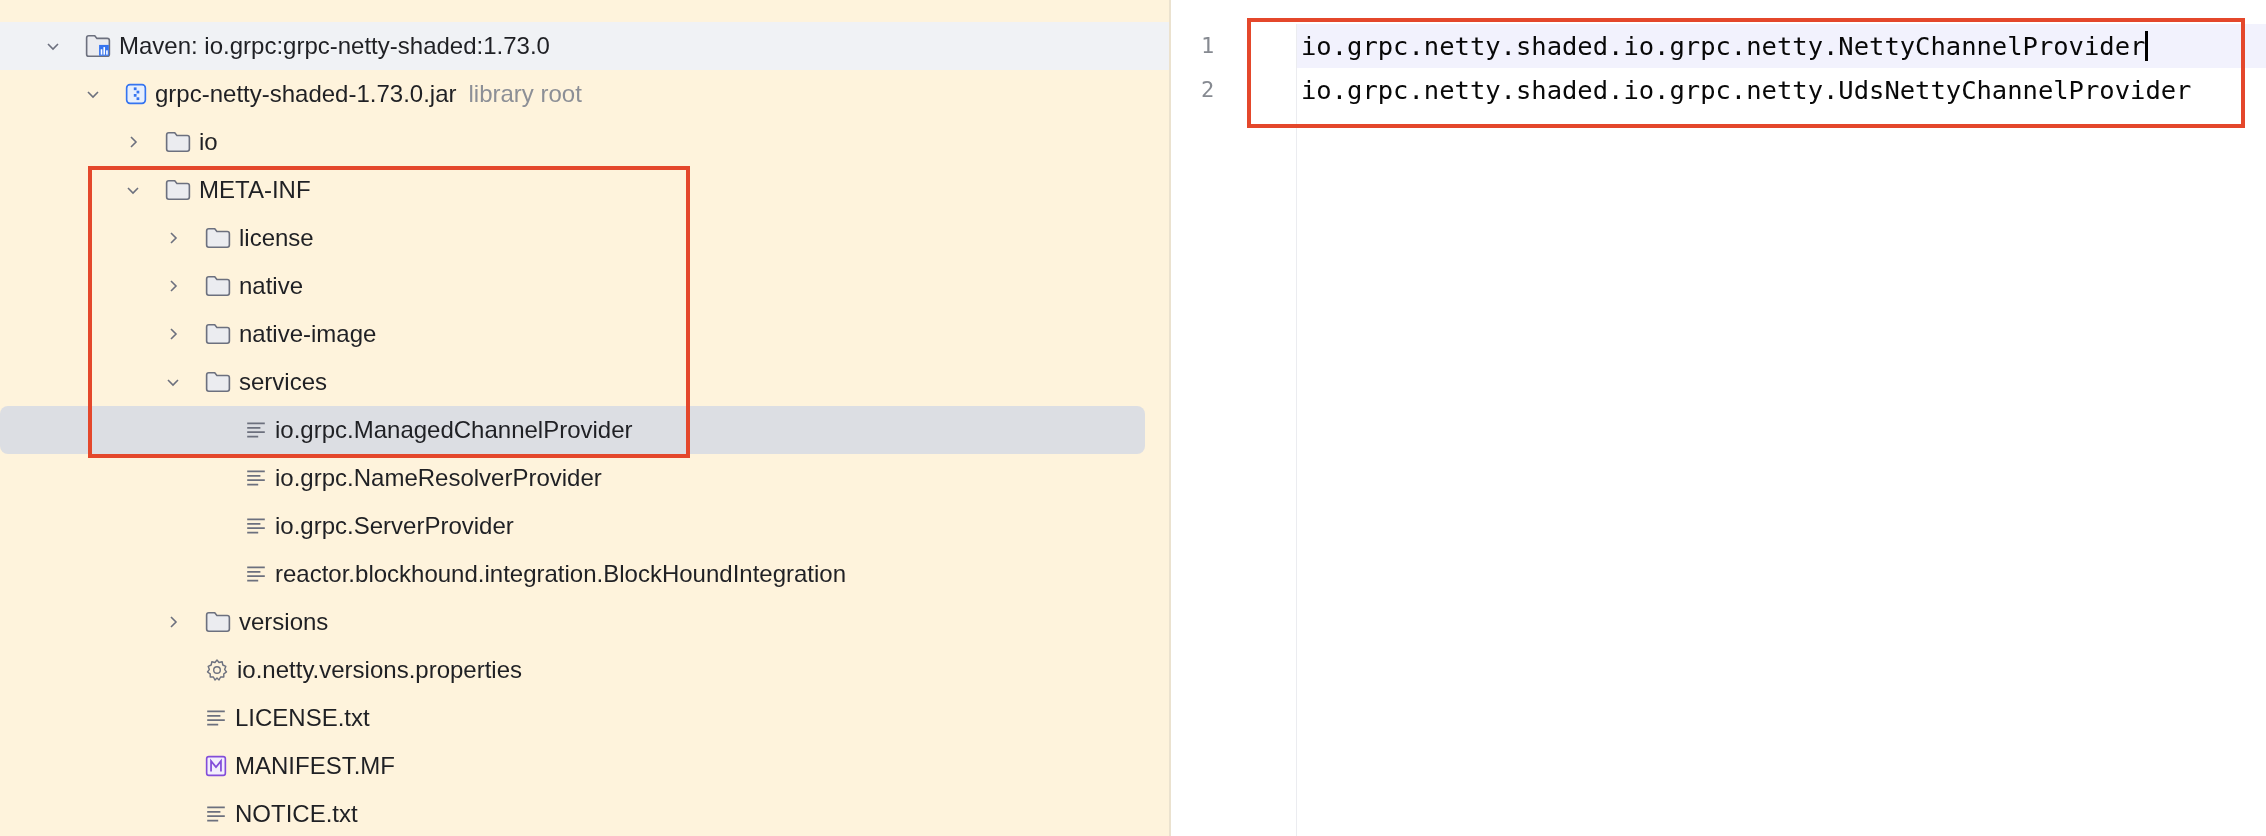 Image resolution: width=2266 pixels, height=836 pixels. What do you see at coordinates (216, 766) in the screenshot?
I see `manifest-file-icon` at bounding box center [216, 766].